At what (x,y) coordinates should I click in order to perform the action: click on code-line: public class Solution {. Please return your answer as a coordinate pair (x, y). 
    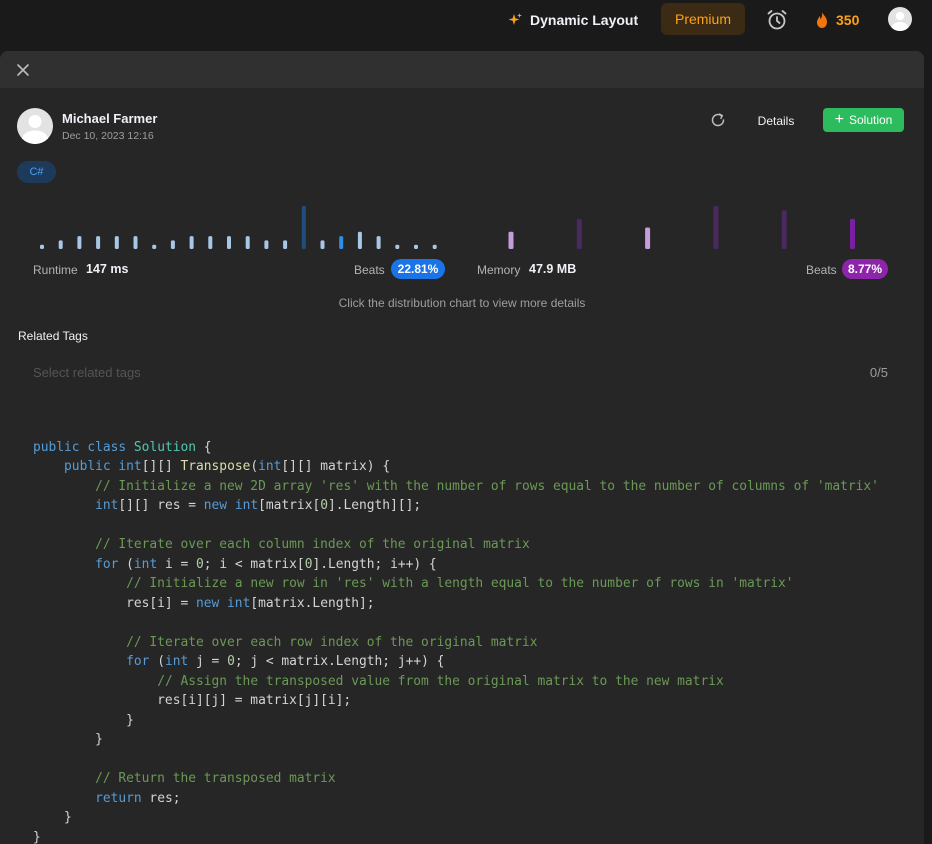
    Looking at the image, I should click on (122, 447).